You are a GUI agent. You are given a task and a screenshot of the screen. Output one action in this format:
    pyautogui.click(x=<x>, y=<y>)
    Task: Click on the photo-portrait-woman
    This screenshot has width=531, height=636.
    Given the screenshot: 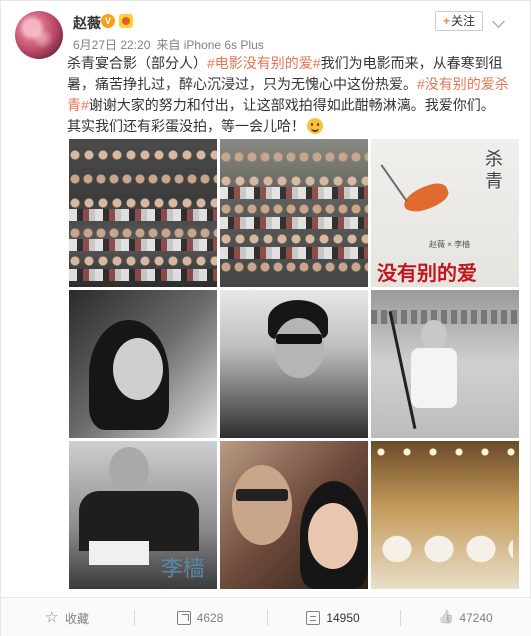 What is the action you would take?
    pyautogui.click(x=143, y=364)
    